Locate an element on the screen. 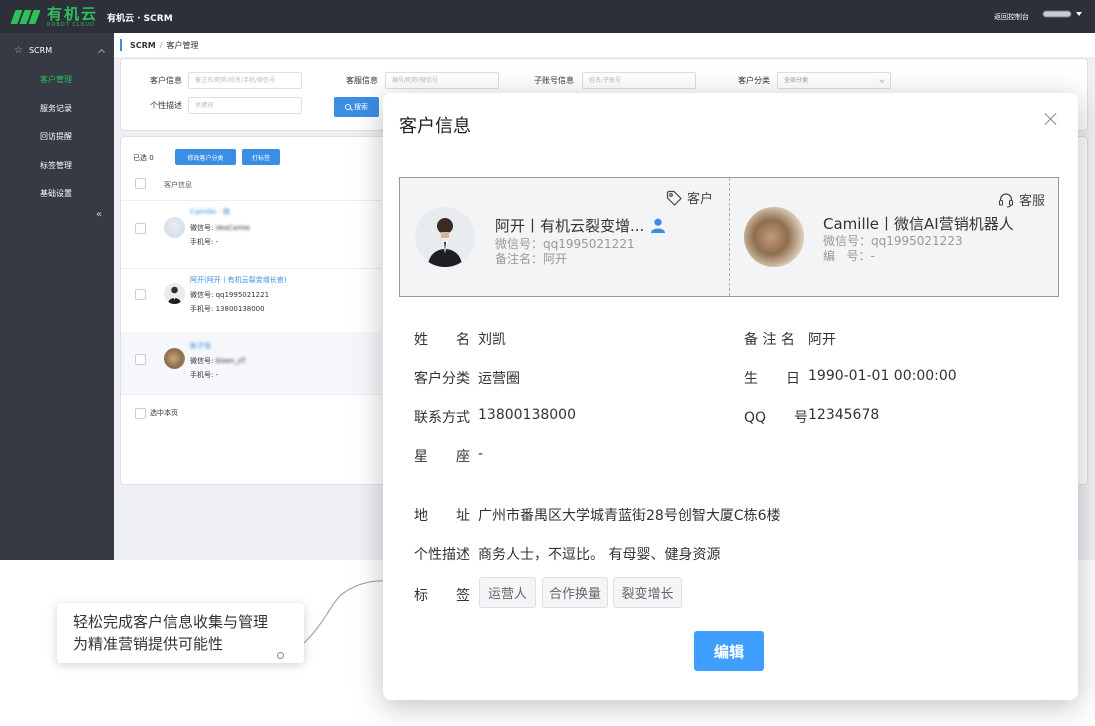 The height and width of the screenshot is (726, 1095). customer-tag: 客户 is located at coordinates (689, 197).